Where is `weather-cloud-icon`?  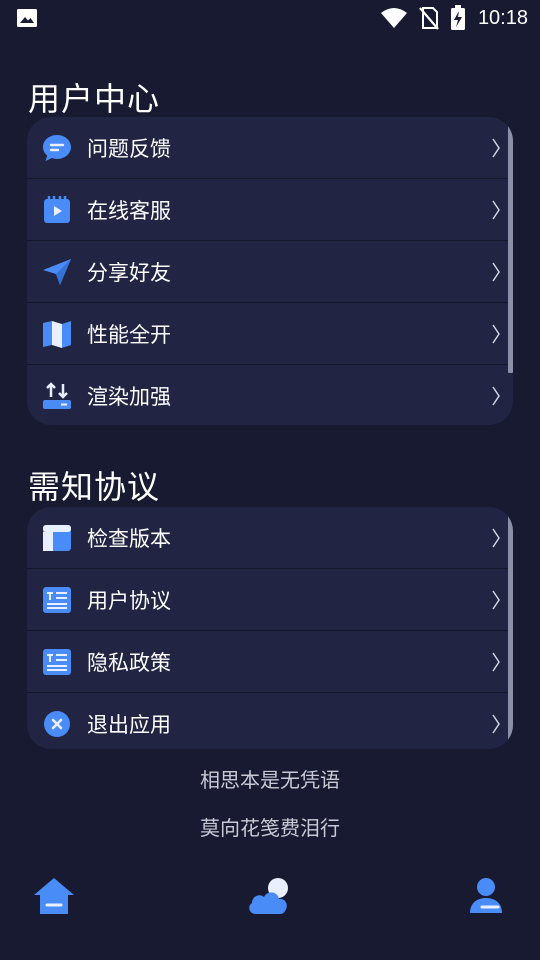
weather-cloud-icon is located at coordinates (268, 896).